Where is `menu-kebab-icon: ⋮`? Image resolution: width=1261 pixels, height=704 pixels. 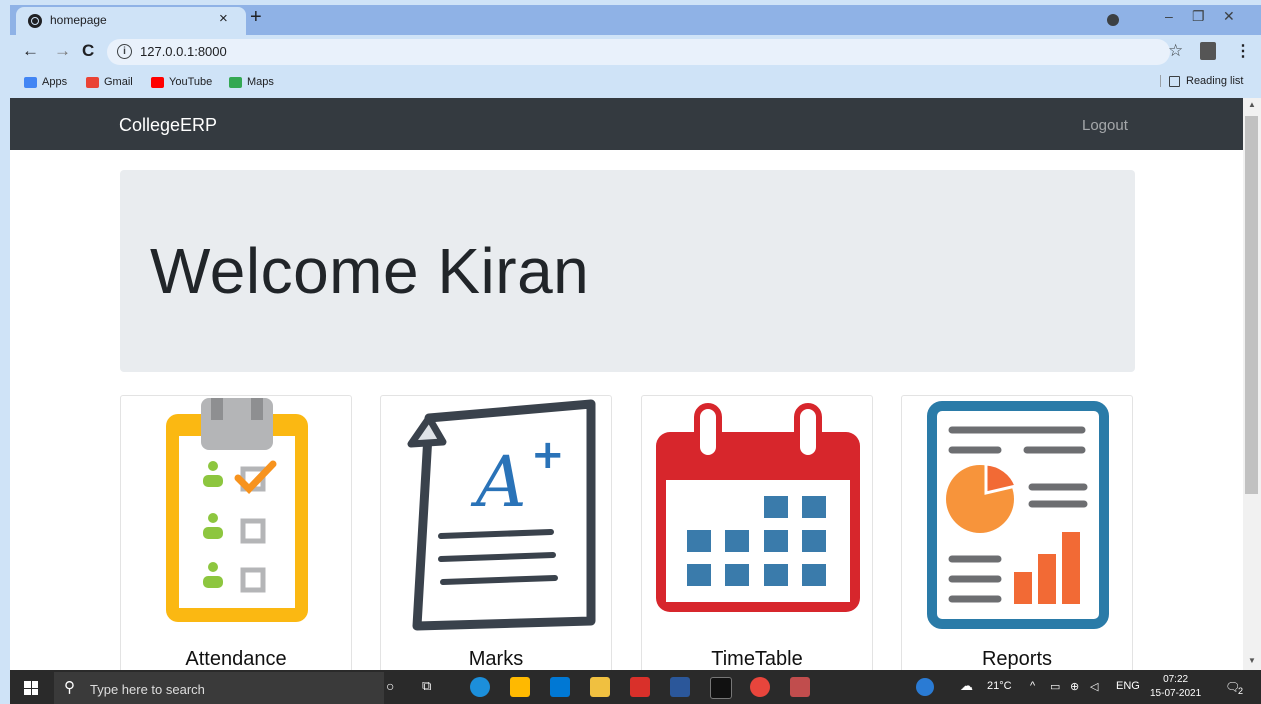
menu-kebab-icon: ⋮ is located at coordinates (1243, 51).